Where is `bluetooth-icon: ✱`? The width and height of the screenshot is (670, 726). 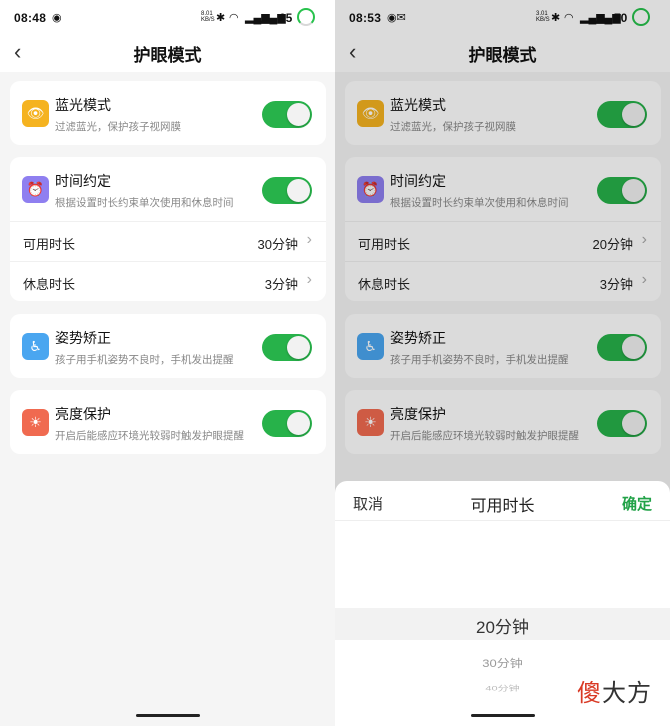 bluetooth-icon: ✱ is located at coordinates (221, 18).